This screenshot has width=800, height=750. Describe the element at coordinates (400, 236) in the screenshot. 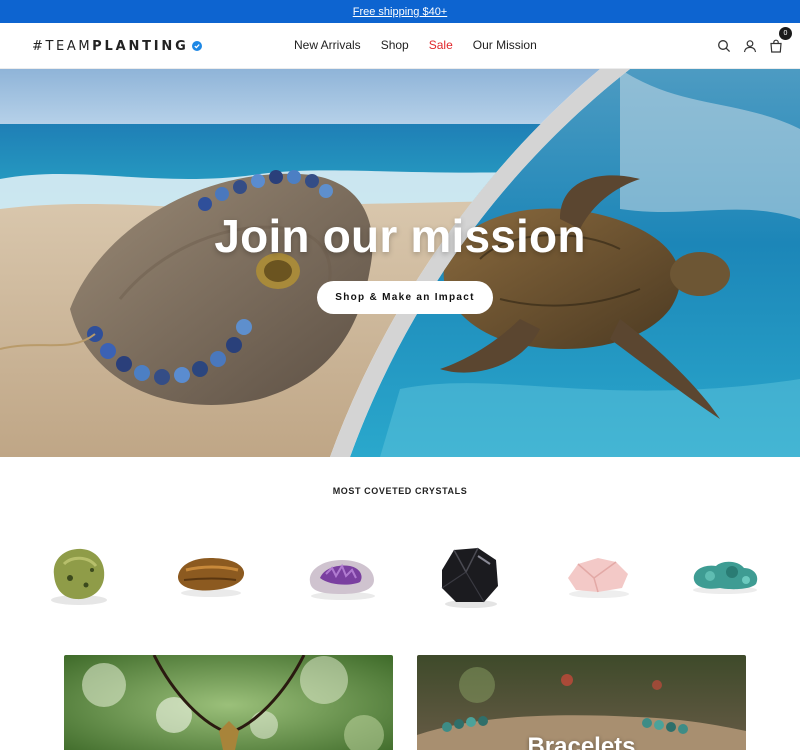

I see `hero-title: Join our mission` at that location.